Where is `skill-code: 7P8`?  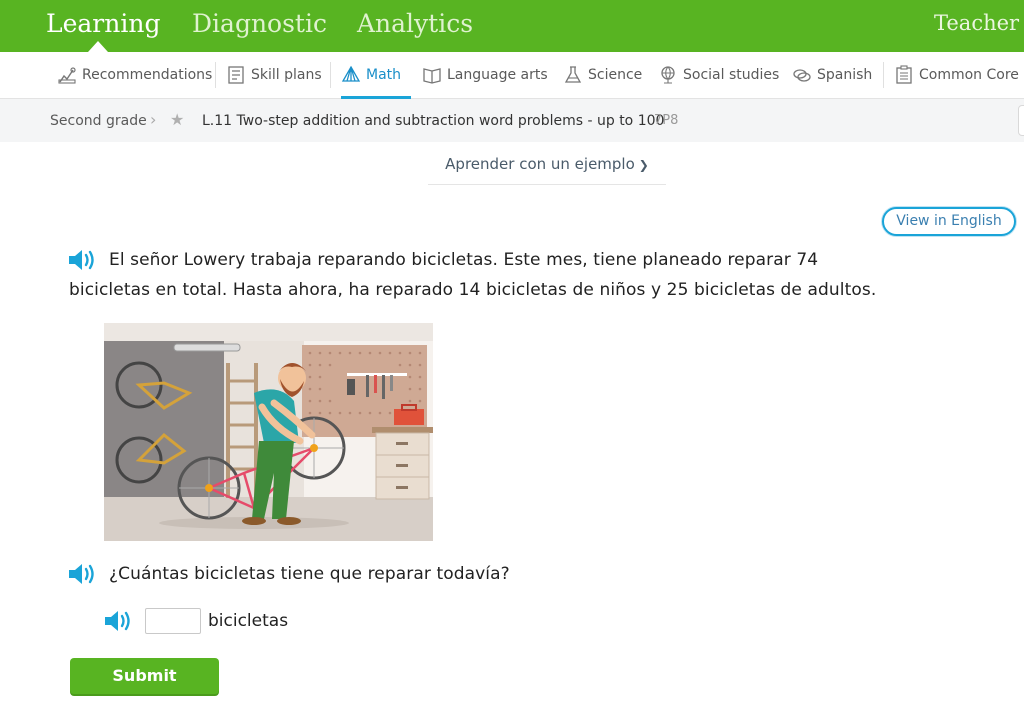
skill-code: 7P8 is located at coordinates (666, 120).